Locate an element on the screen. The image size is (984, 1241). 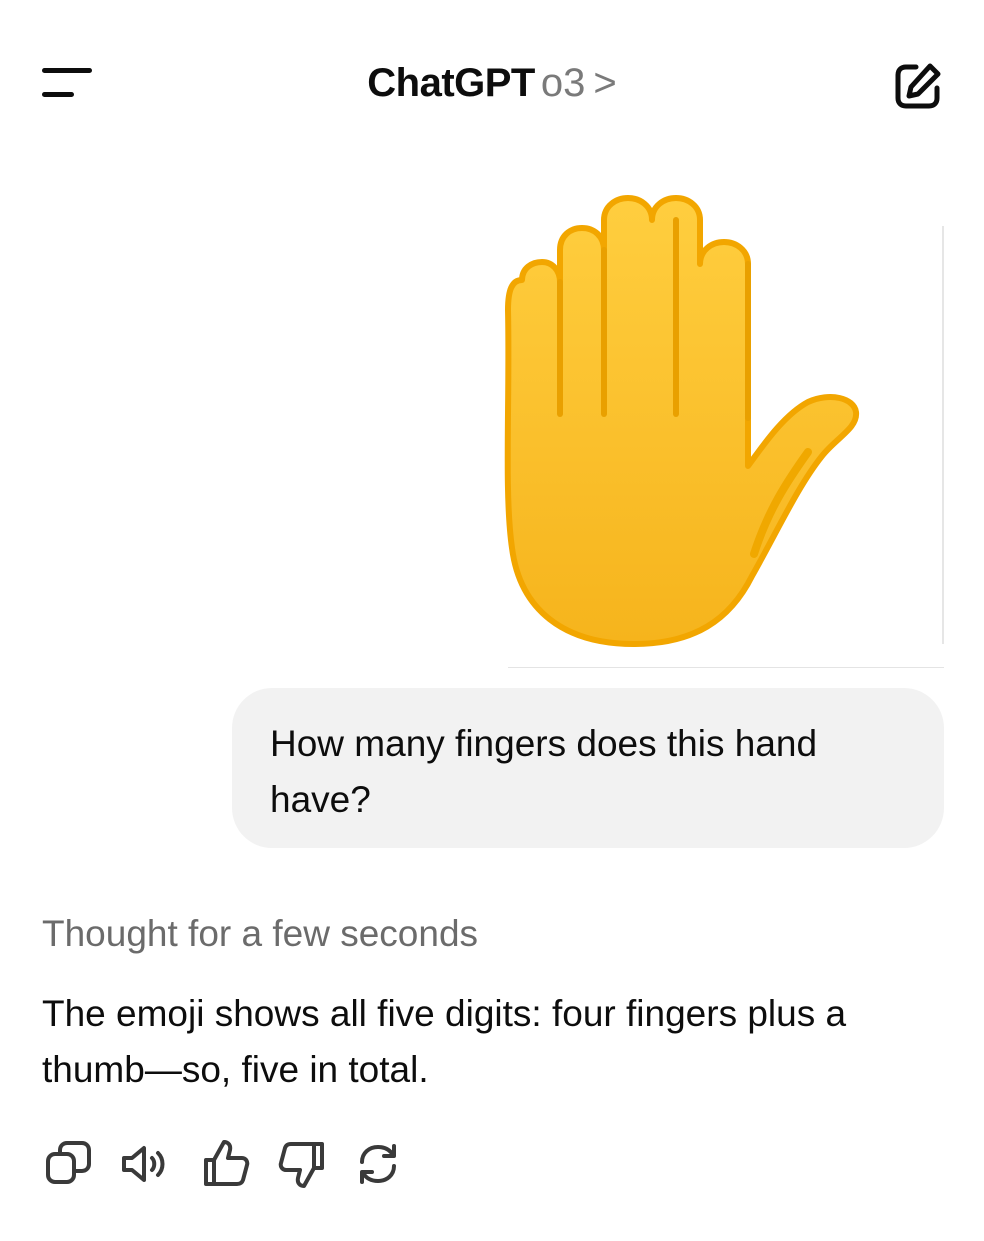
read-aloud-button is located at coordinates (146, 1164).